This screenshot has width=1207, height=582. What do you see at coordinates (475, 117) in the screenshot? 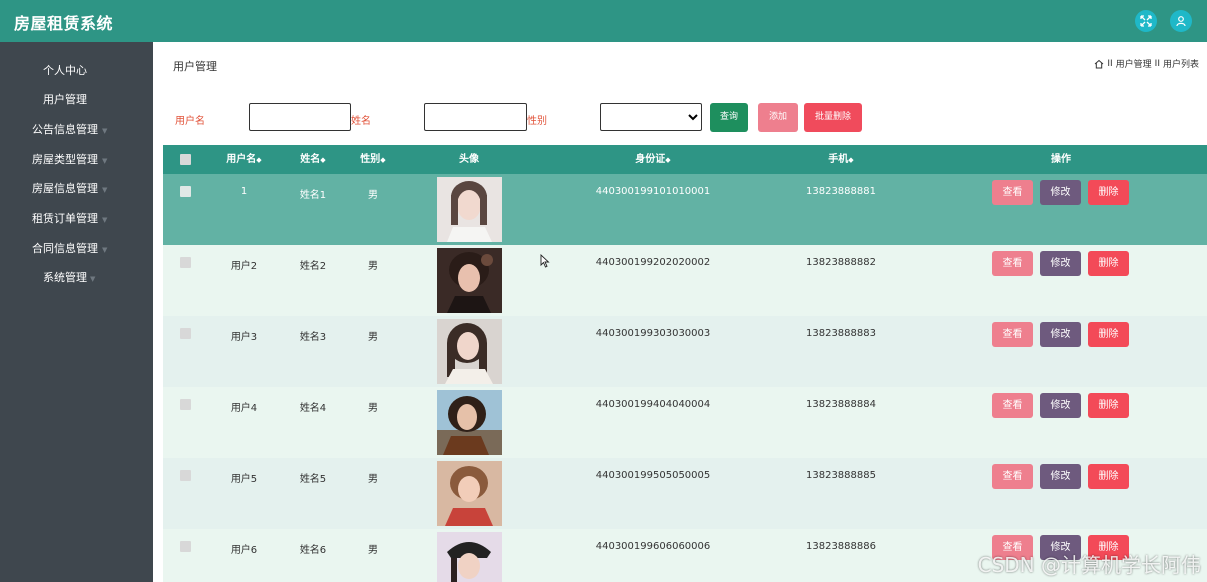
I see `name-input` at bounding box center [475, 117].